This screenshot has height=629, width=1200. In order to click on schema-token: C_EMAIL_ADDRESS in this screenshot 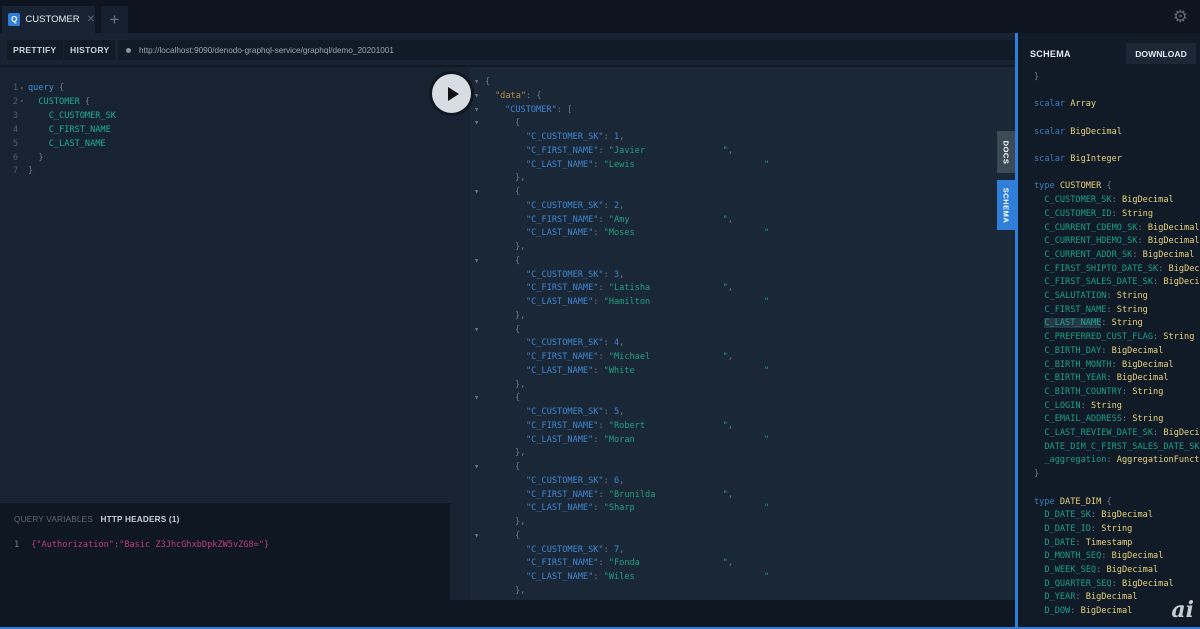, I will do `click(1078, 419)`.